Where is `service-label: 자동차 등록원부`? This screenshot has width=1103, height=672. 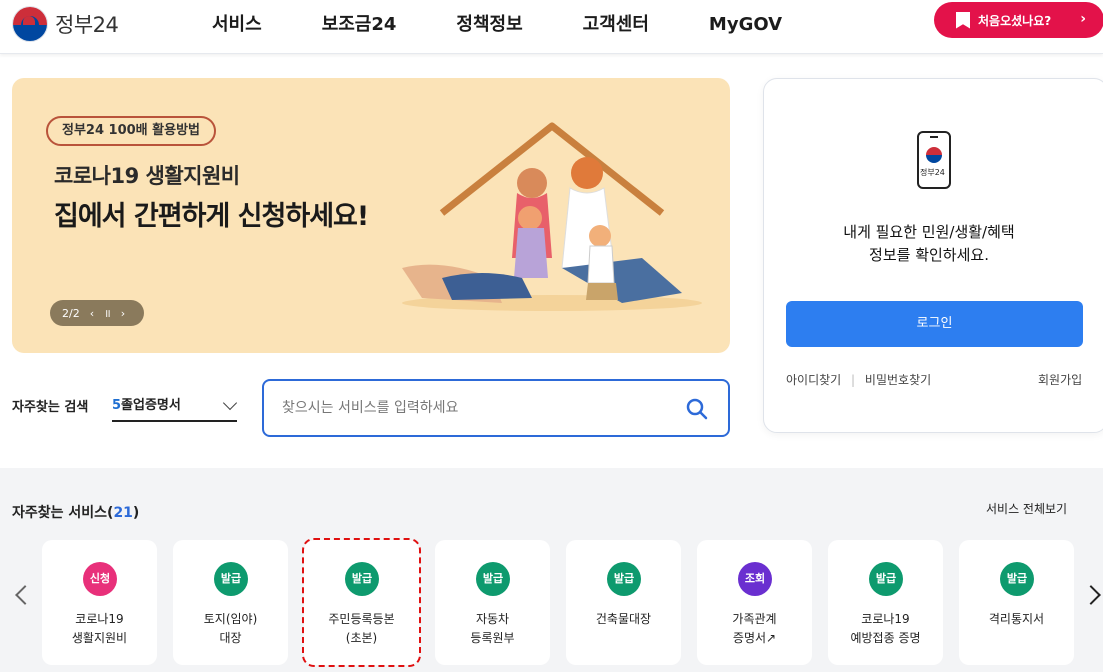
service-label: 자동차 등록원부 is located at coordinates (492, 628).